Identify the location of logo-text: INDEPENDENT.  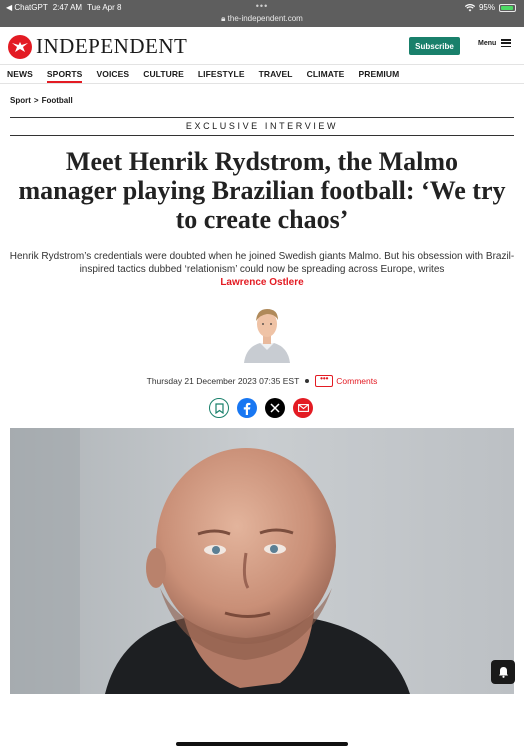
(112, 46).